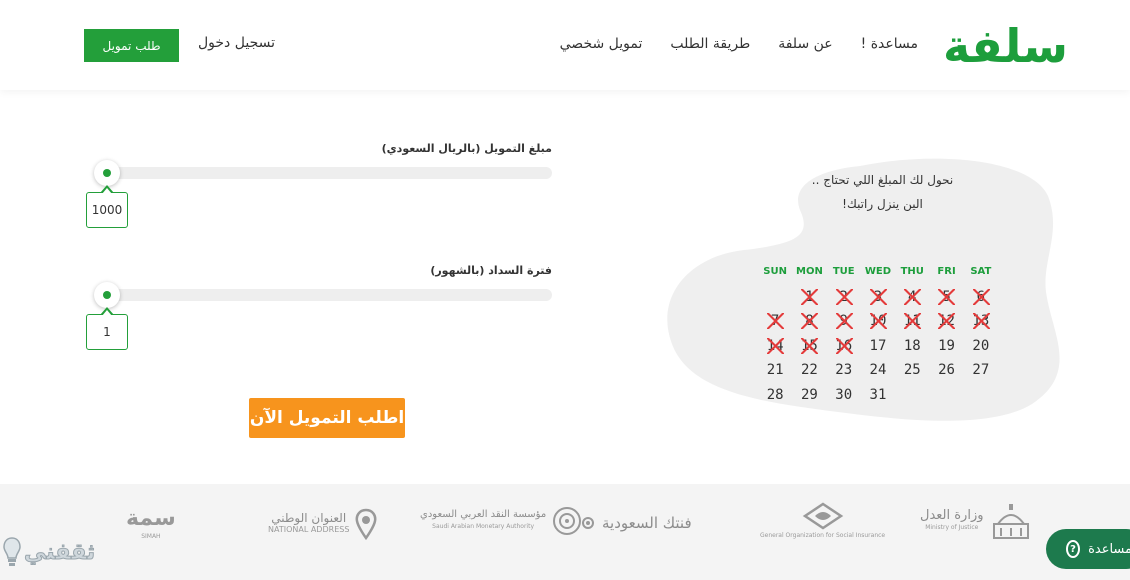  I want to click on simah-sub-text: SIMAH, so click(151, 536).